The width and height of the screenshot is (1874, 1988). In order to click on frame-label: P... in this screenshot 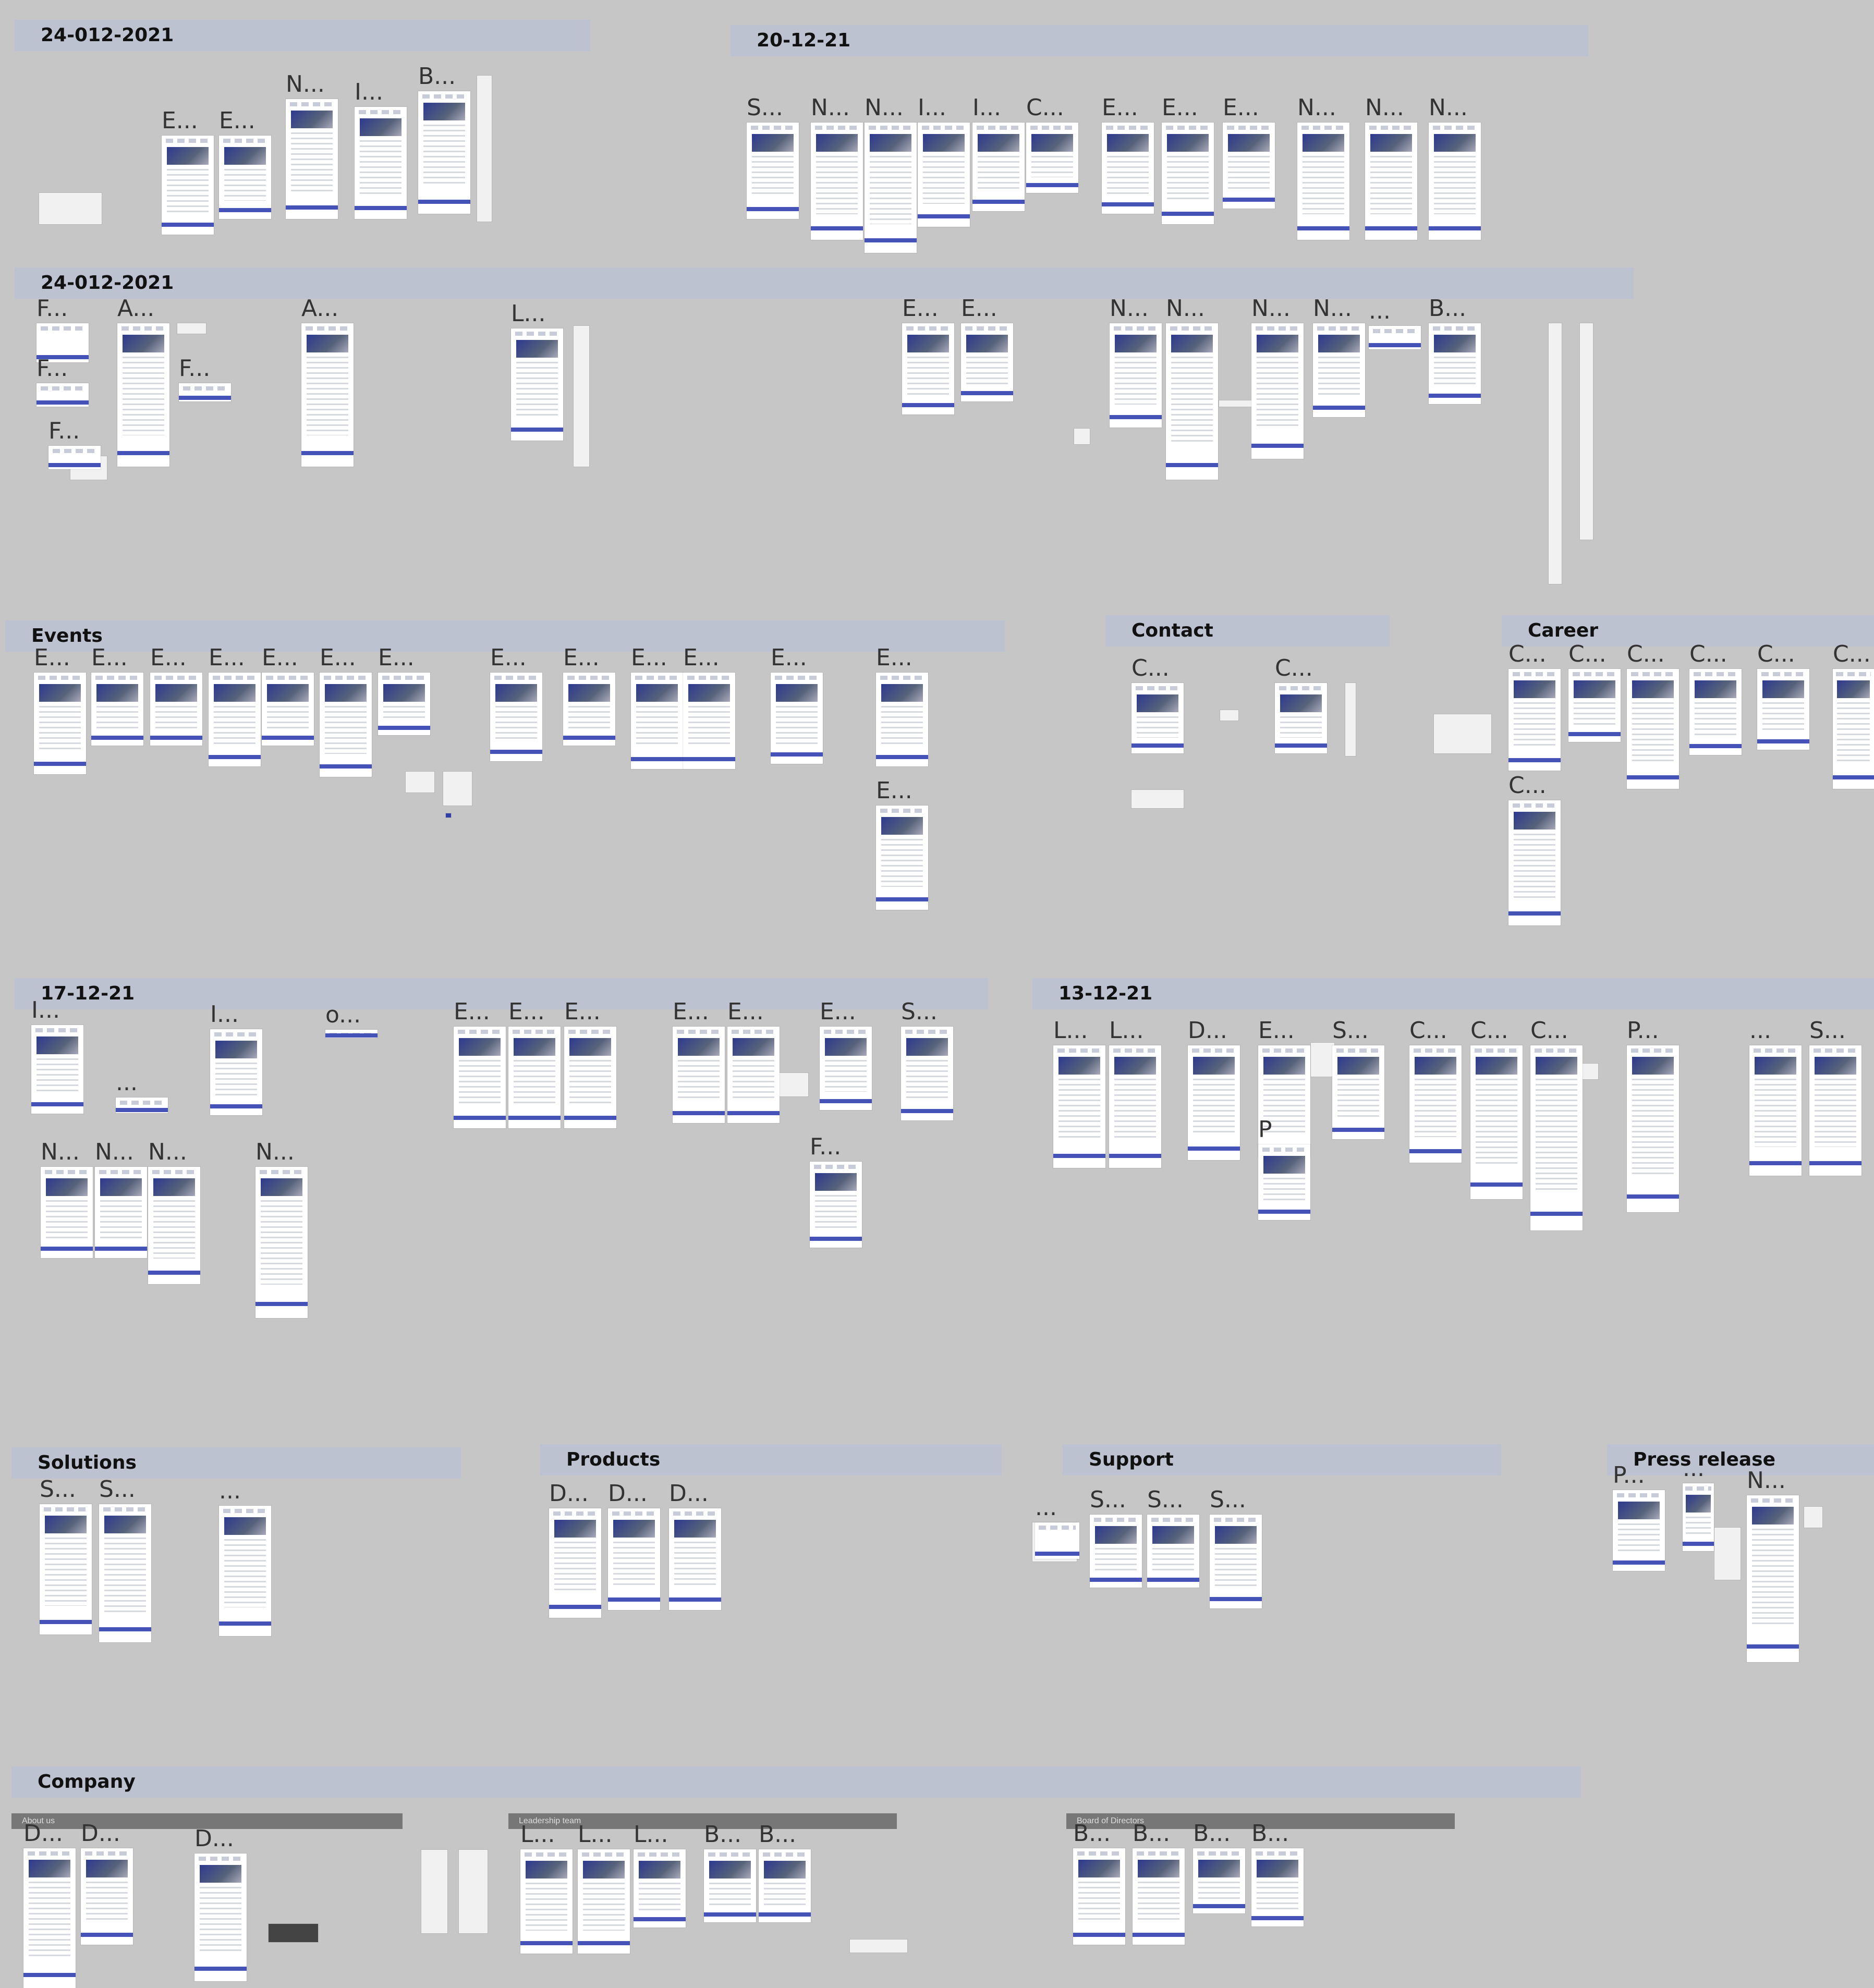, I will do `click(1643, 1030)`.